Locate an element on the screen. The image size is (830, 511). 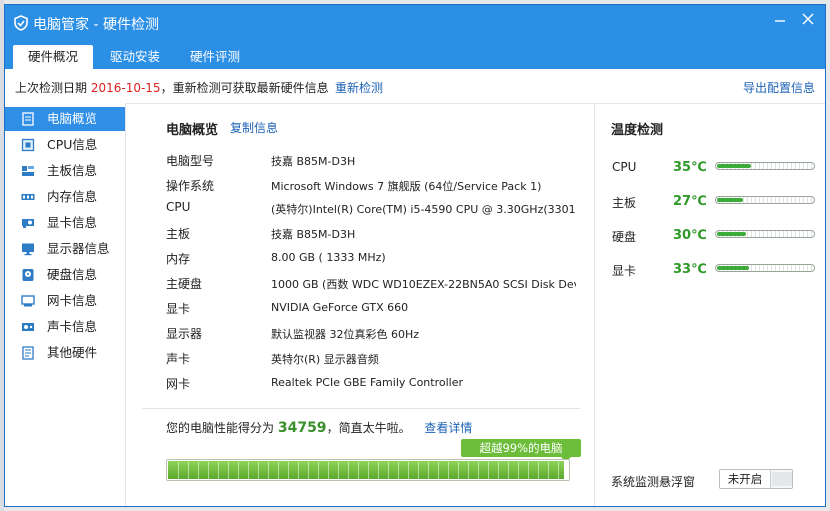
motherboard-icon is located at coordinates (28, 171).